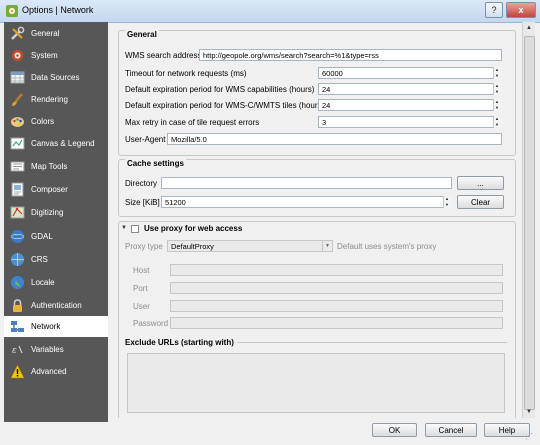 The width and height of the screenshot is (540, 445). What do you see at coordinates (529, 436) in the screenshot?
I see `resize-grip-icon: ⋰` at bounding box center [529, 436].